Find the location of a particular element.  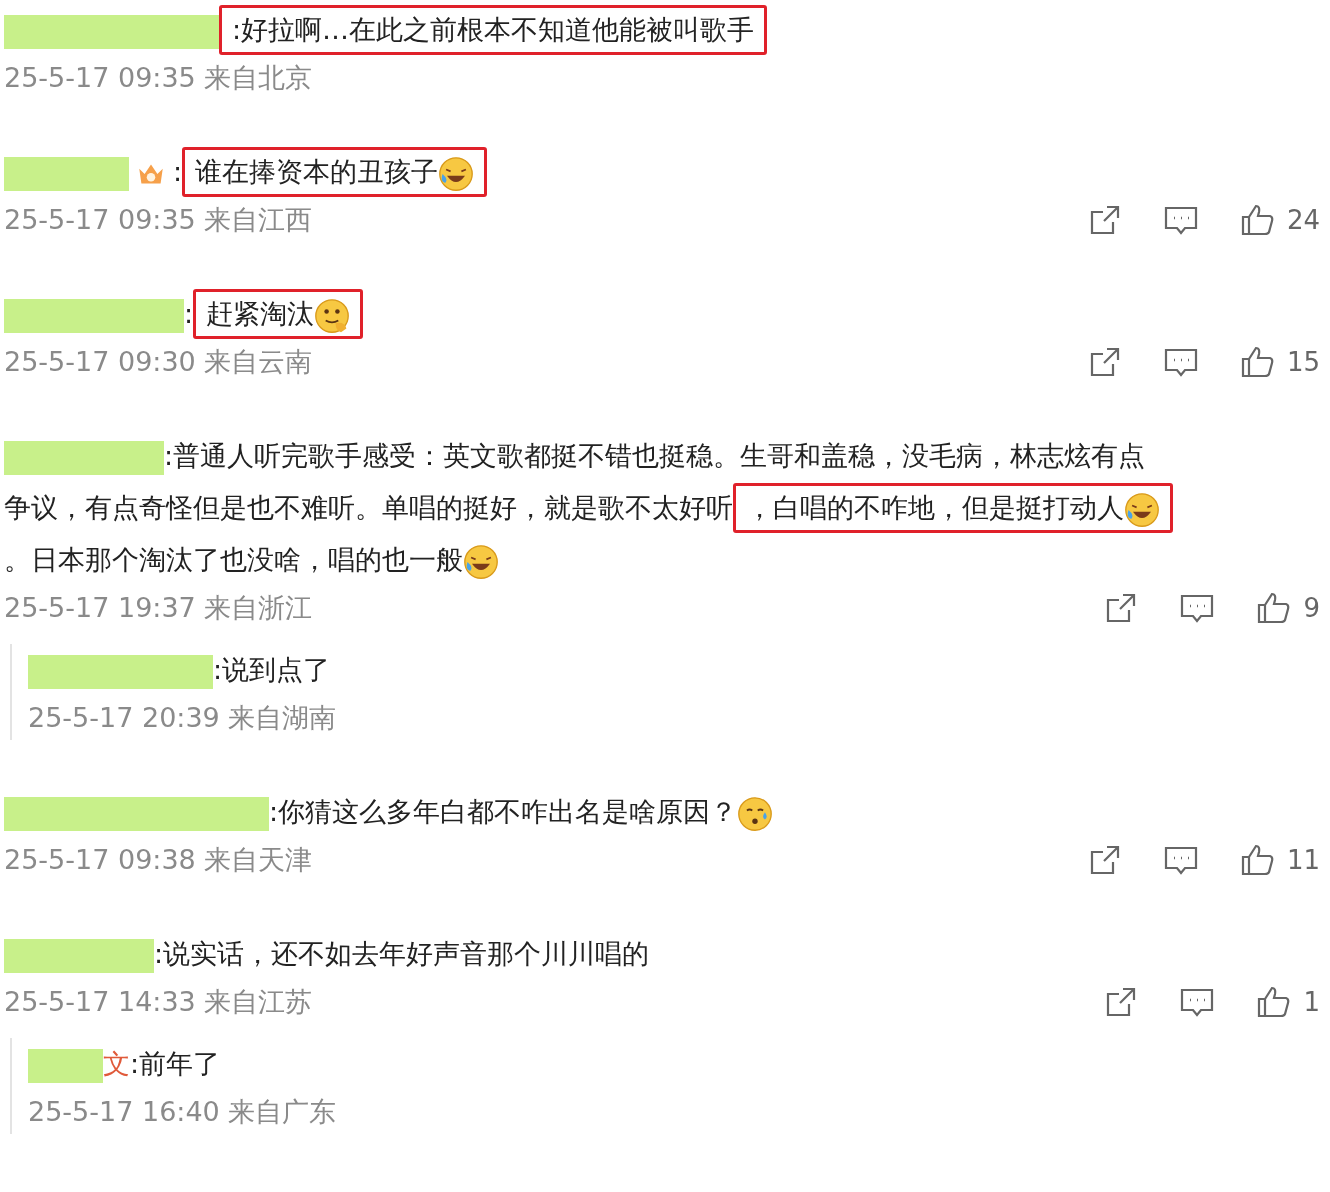

comment-text: :说到点了 is located at coordinates (272, 669).